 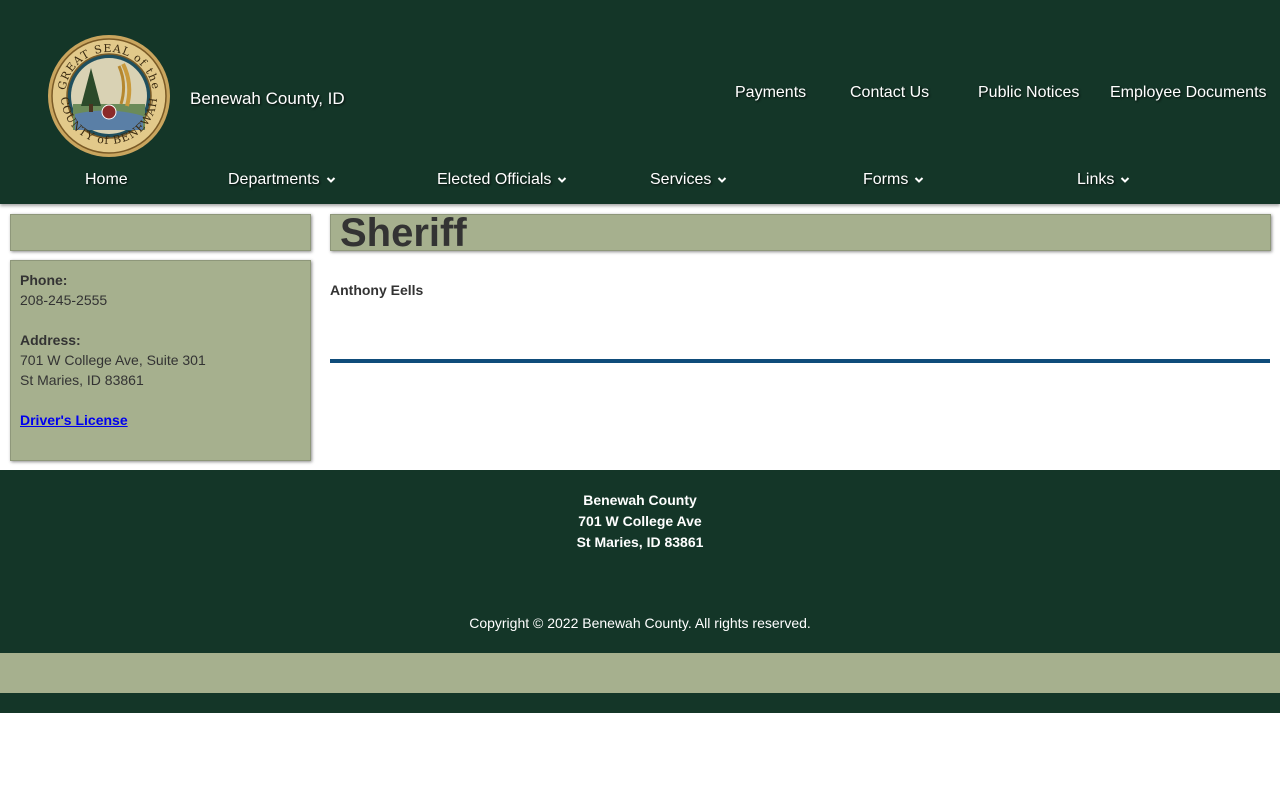 I want to click on nav-elected-officials: Elected Officials, so click(x=502, y=180).